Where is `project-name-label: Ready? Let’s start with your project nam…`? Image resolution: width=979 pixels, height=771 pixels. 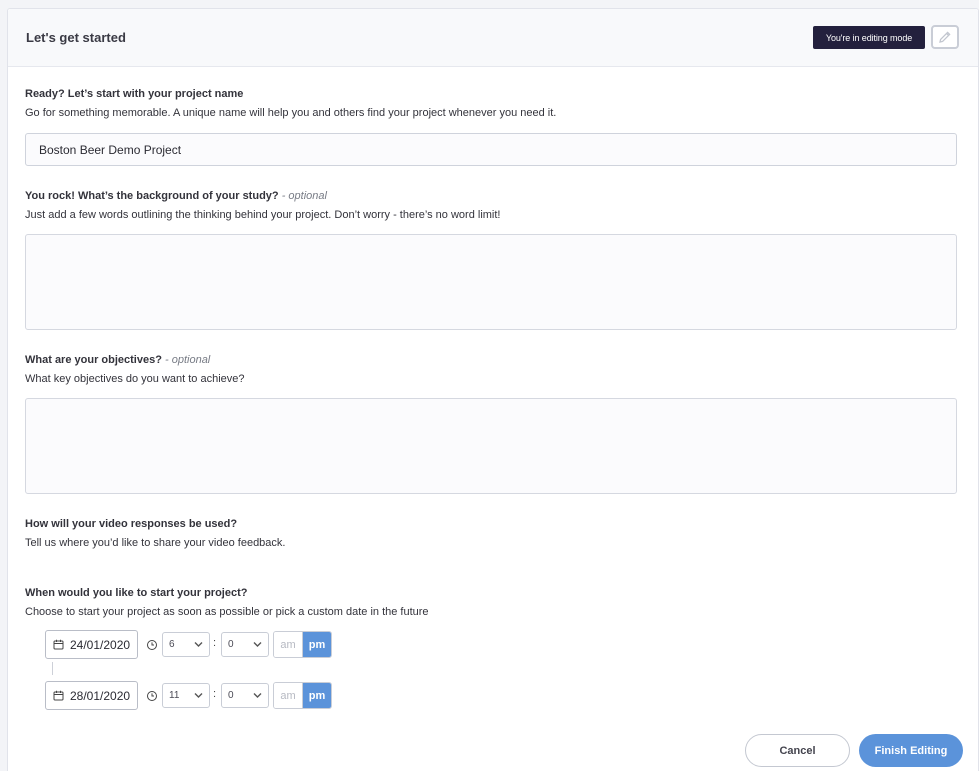
project-name-label: Ready? Let’s start with your project nam… is located at coordinates (134, 94).